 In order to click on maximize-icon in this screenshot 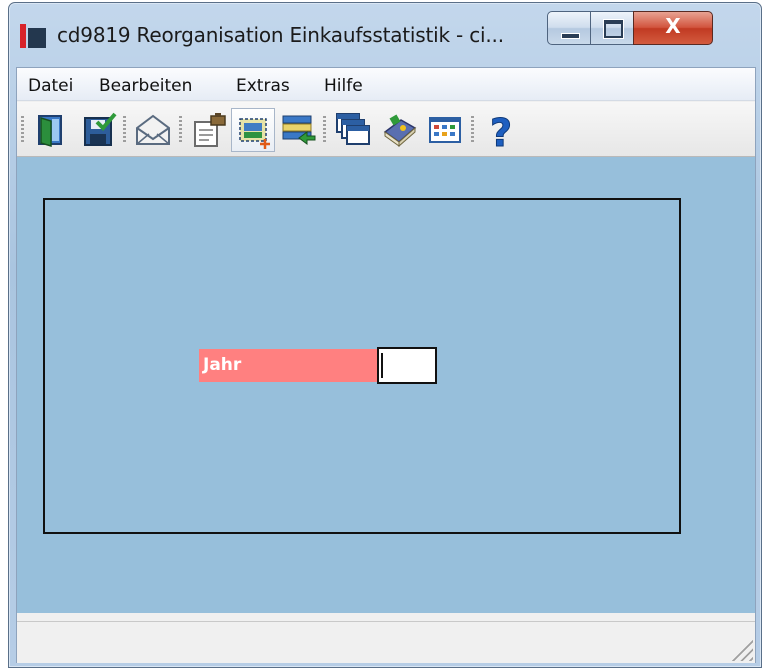, I will do `click(613, 29)`.